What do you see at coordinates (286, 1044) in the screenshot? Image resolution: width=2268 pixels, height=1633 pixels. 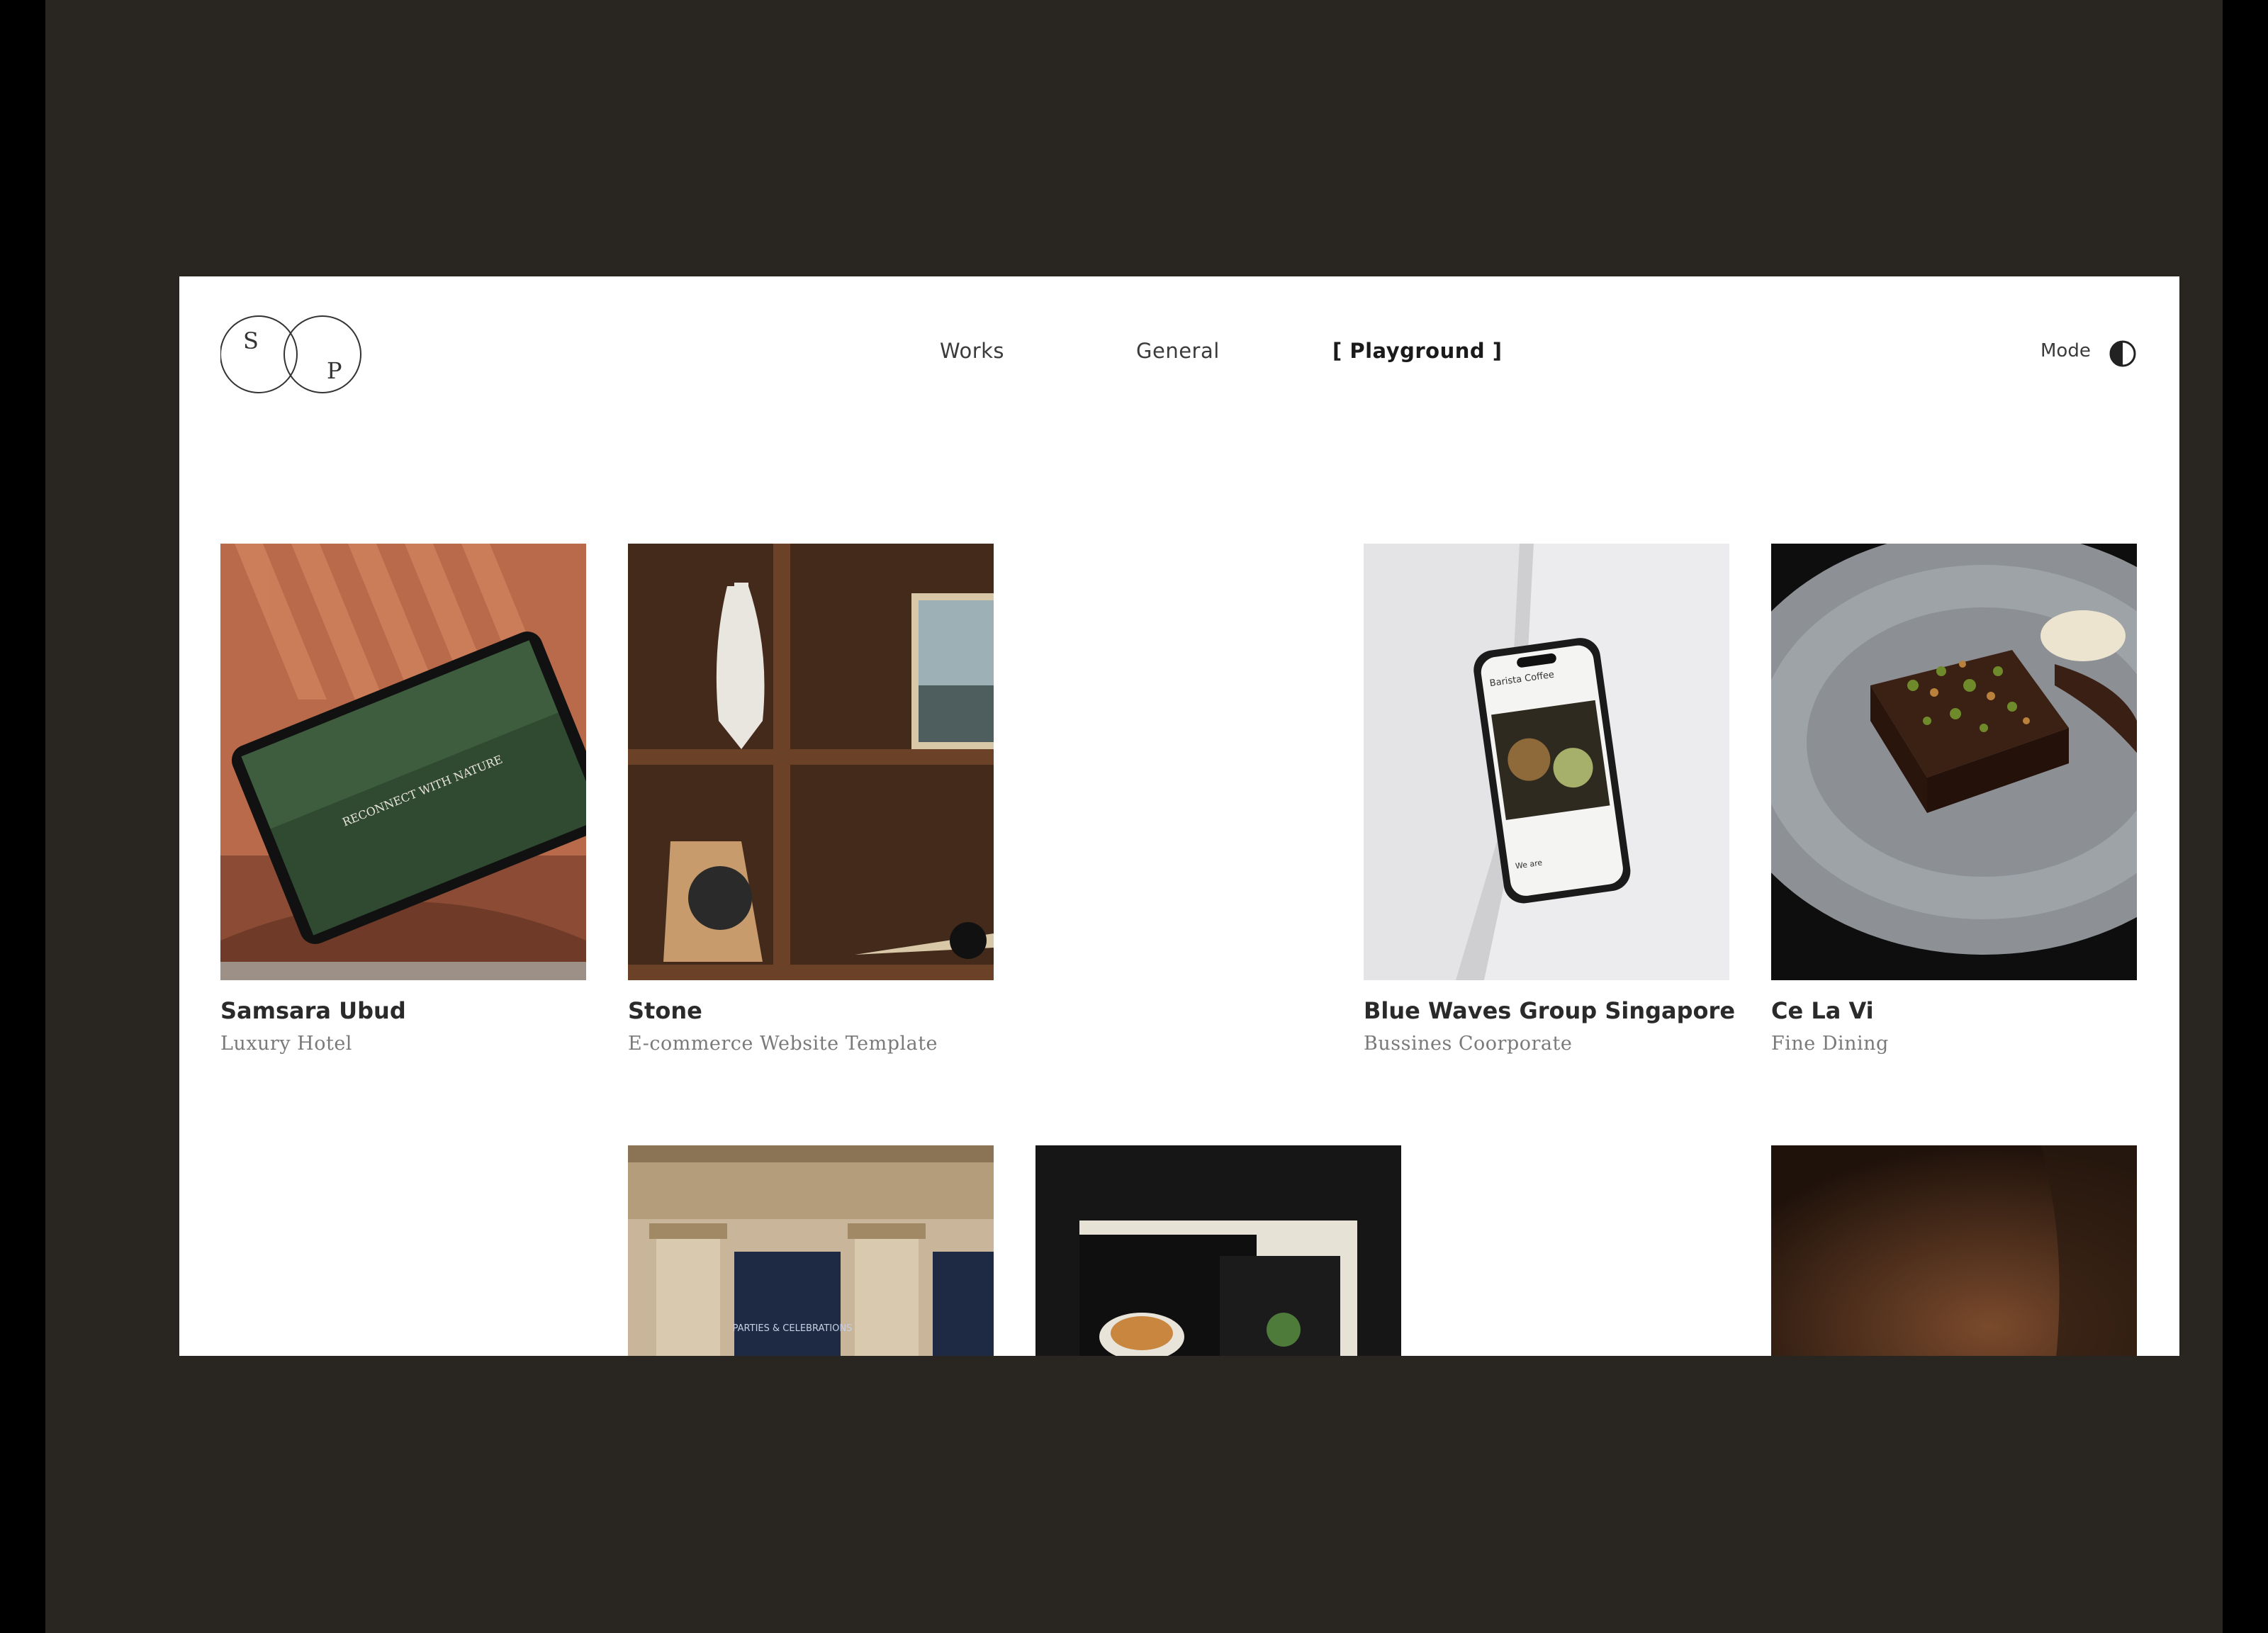 I see `project-category: Luxury Hotel` at bounding box center [286, 1044].